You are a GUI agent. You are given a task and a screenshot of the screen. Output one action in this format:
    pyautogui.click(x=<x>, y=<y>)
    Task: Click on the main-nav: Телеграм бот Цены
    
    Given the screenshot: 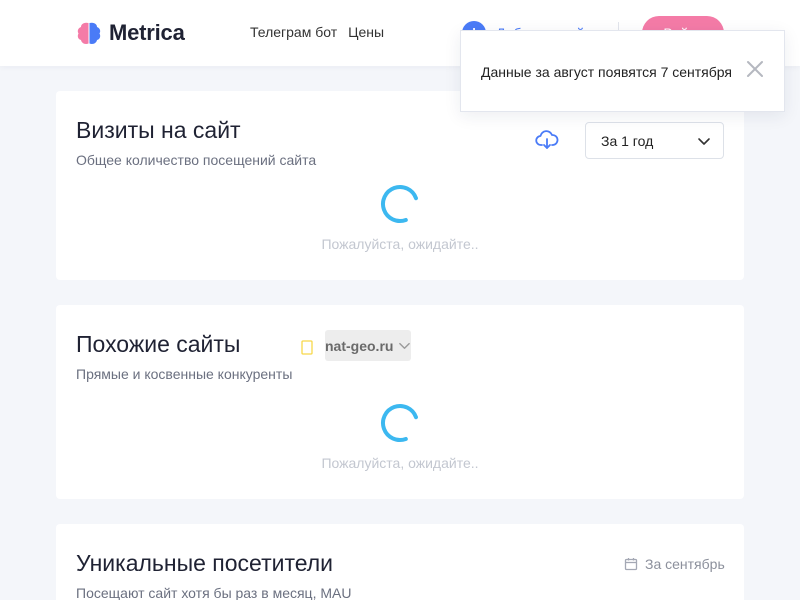 What is the action you would take?
    pyautogui.click(x=317, y=32)
    